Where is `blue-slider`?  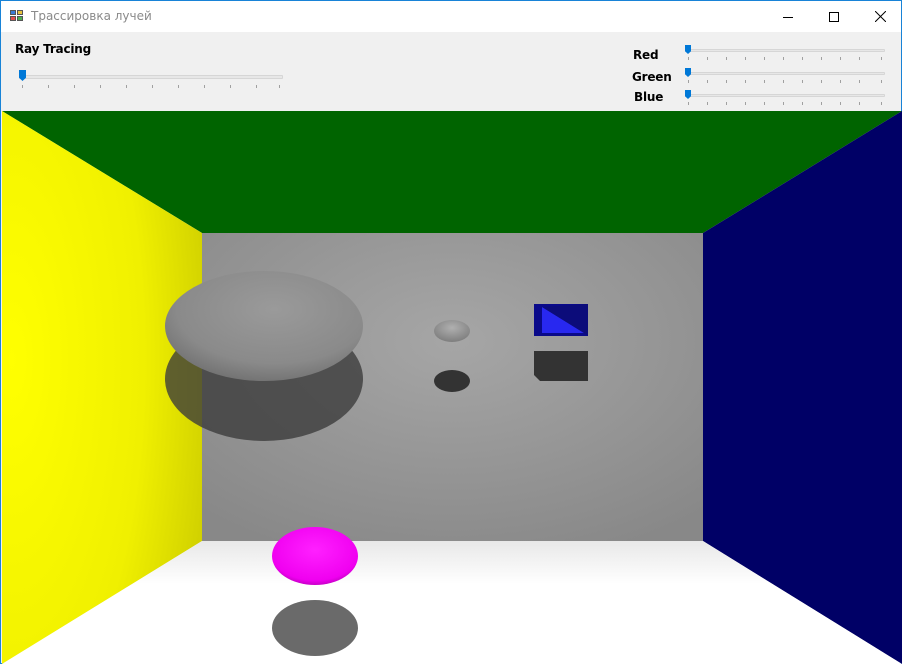 blue-slider is located at coordinates (785, 98).